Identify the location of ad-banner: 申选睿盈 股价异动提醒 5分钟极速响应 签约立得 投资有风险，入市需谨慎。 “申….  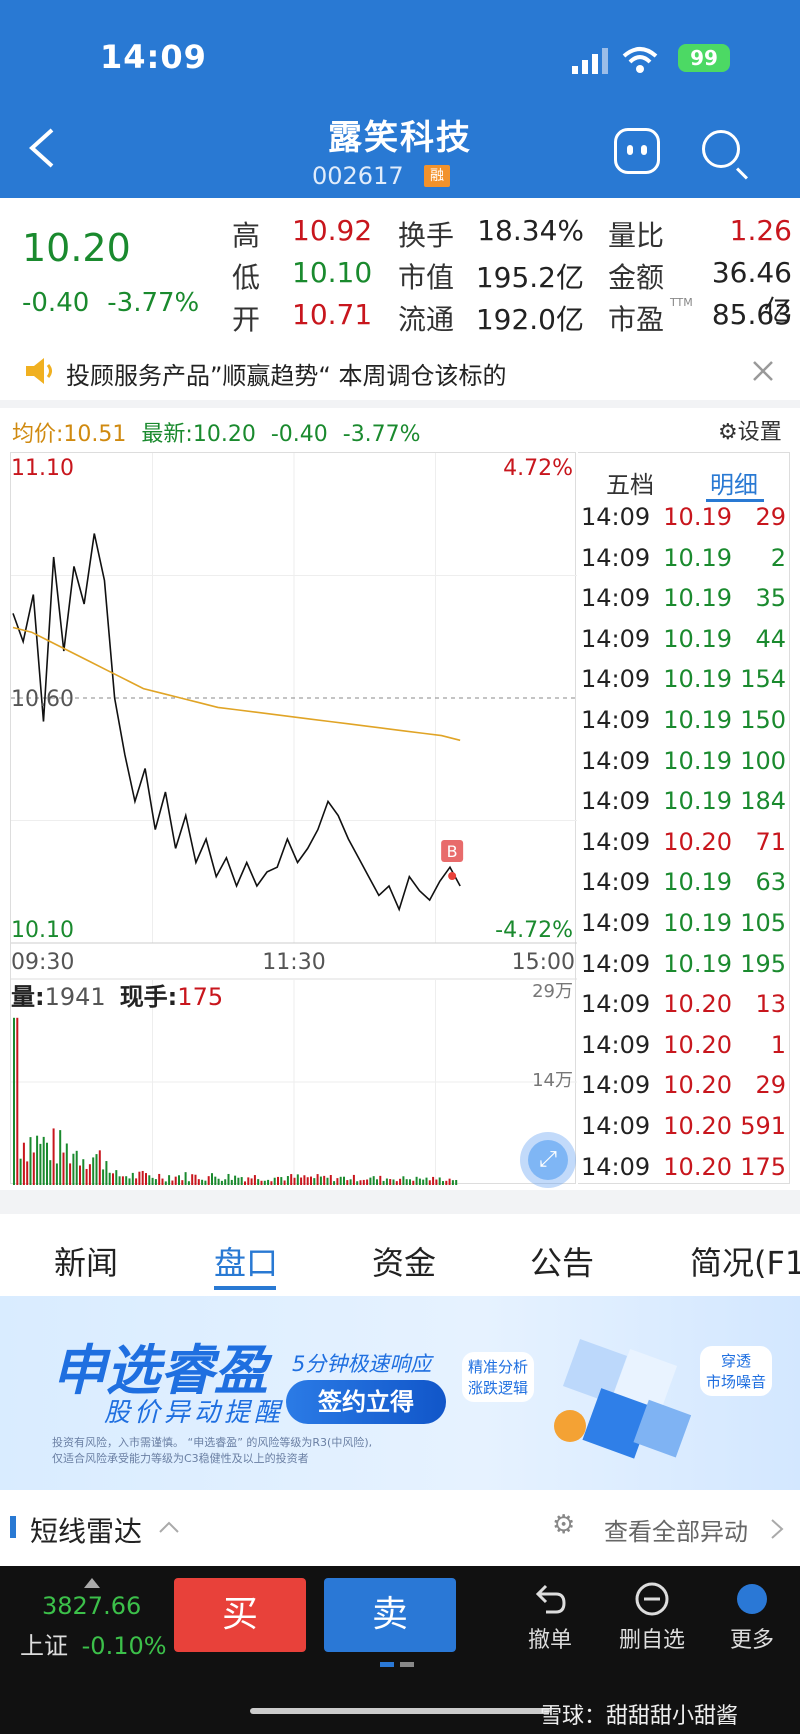
(400, 1393).